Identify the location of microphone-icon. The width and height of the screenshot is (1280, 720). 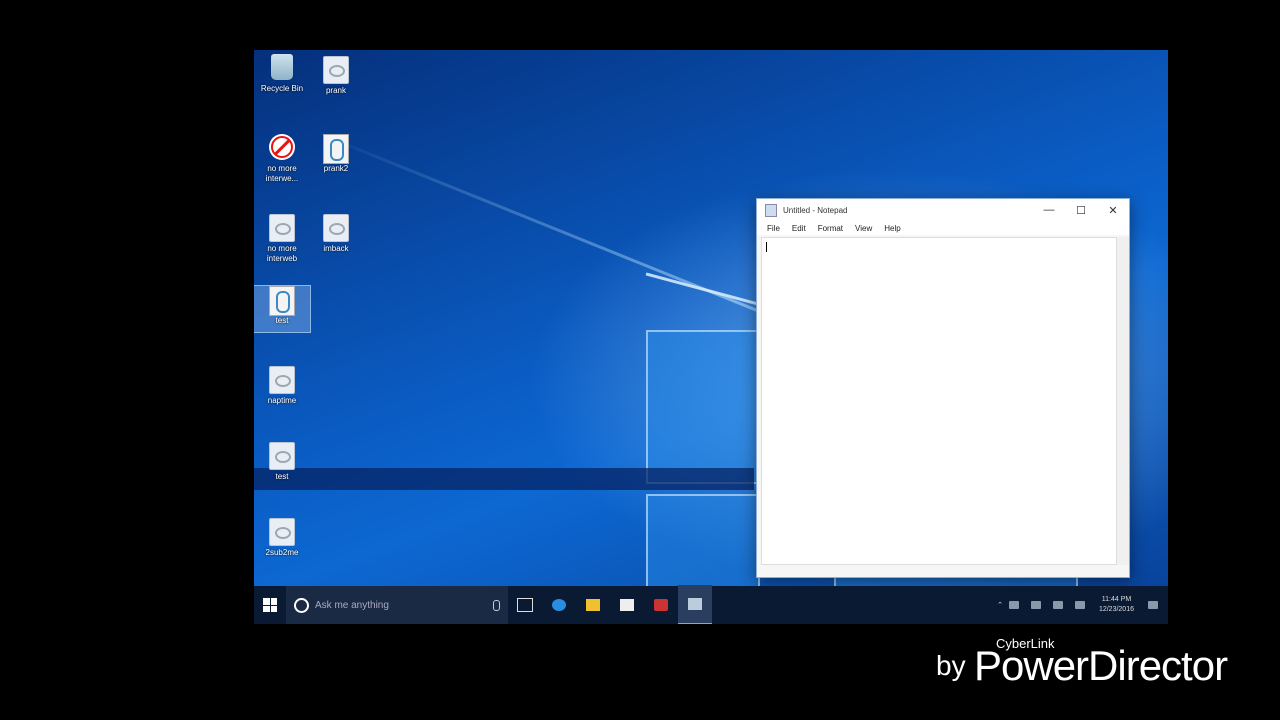
(496, 605).